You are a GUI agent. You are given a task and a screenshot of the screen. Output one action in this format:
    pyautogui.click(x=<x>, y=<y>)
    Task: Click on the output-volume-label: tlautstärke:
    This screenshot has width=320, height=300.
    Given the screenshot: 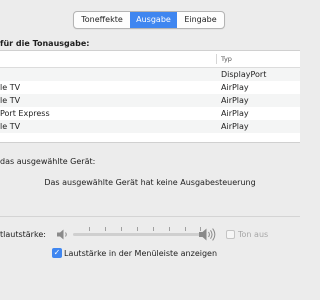 What is the action you would take?
    pyautogui.click(x=23, y=234)
    